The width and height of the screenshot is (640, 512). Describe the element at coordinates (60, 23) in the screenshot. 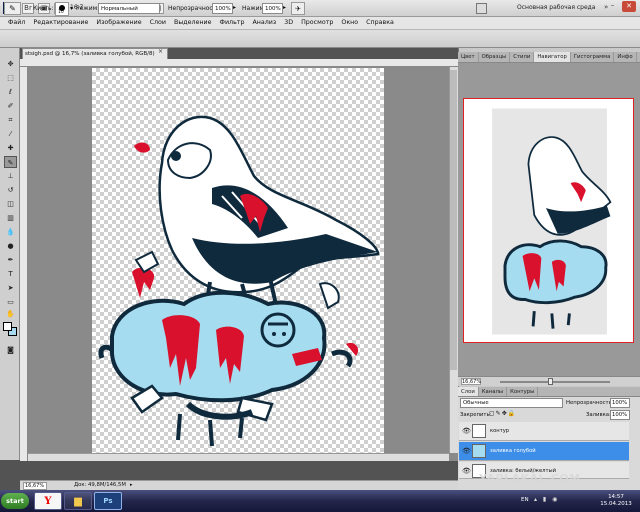

I see `menu-edit: Редактирование` at that location.